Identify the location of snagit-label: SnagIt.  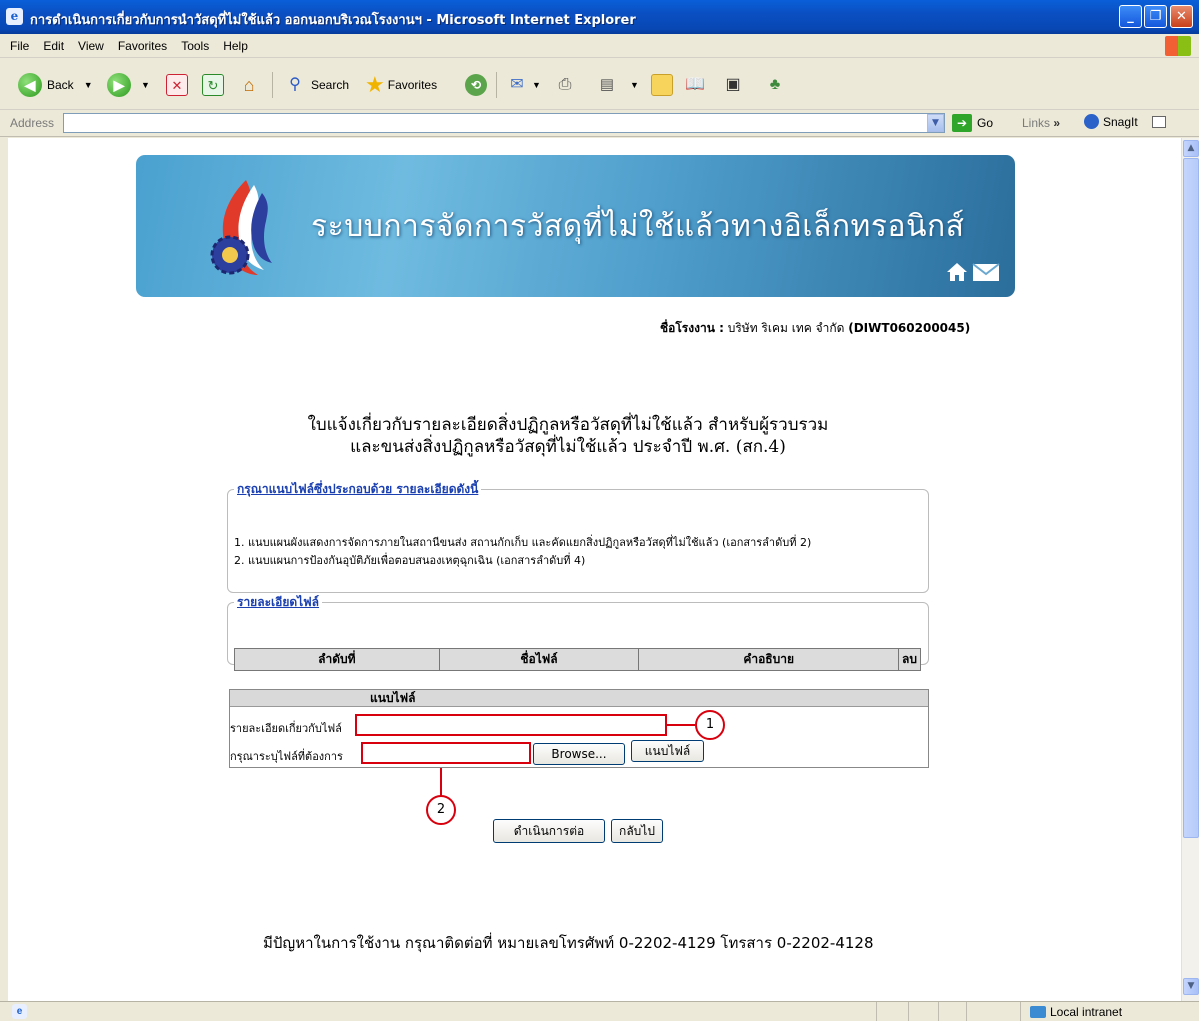
(1120, 121).